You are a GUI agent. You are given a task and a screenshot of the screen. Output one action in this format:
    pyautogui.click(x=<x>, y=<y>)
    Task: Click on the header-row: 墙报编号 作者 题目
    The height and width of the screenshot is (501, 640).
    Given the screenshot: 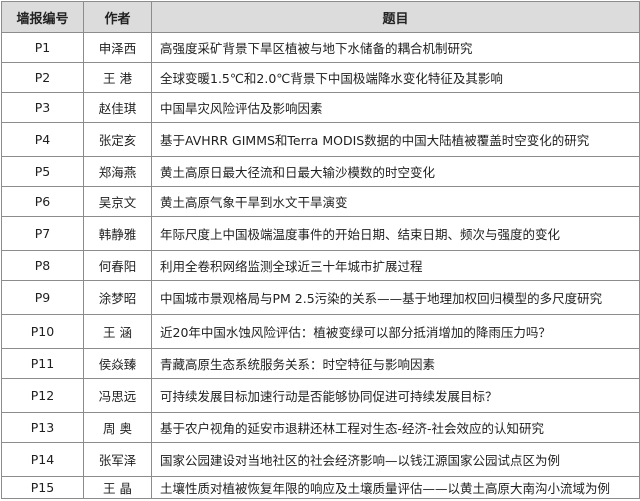 What is the action you would take?
    pyautogui.click(x=320, y=17)
    